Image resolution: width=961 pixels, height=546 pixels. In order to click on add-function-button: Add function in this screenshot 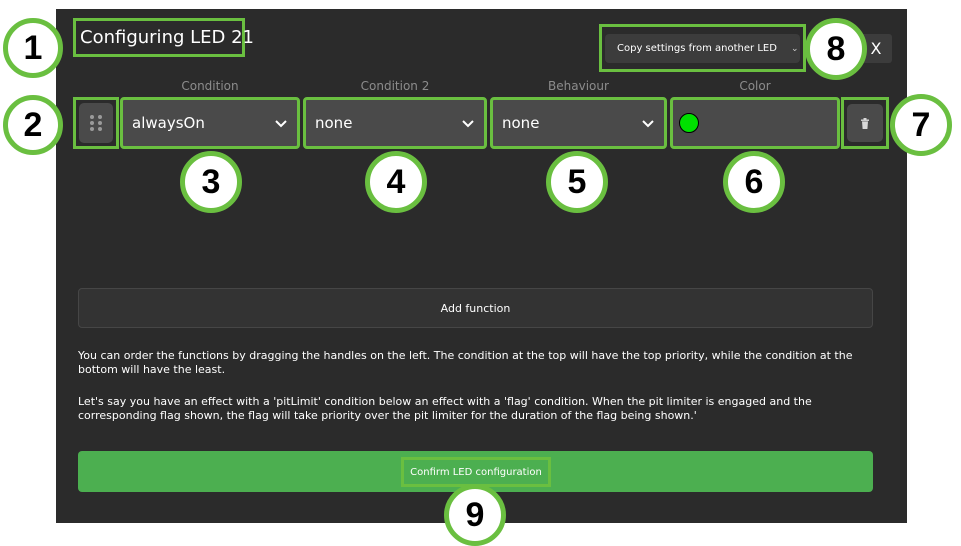, I will do `click(475, 308)`.